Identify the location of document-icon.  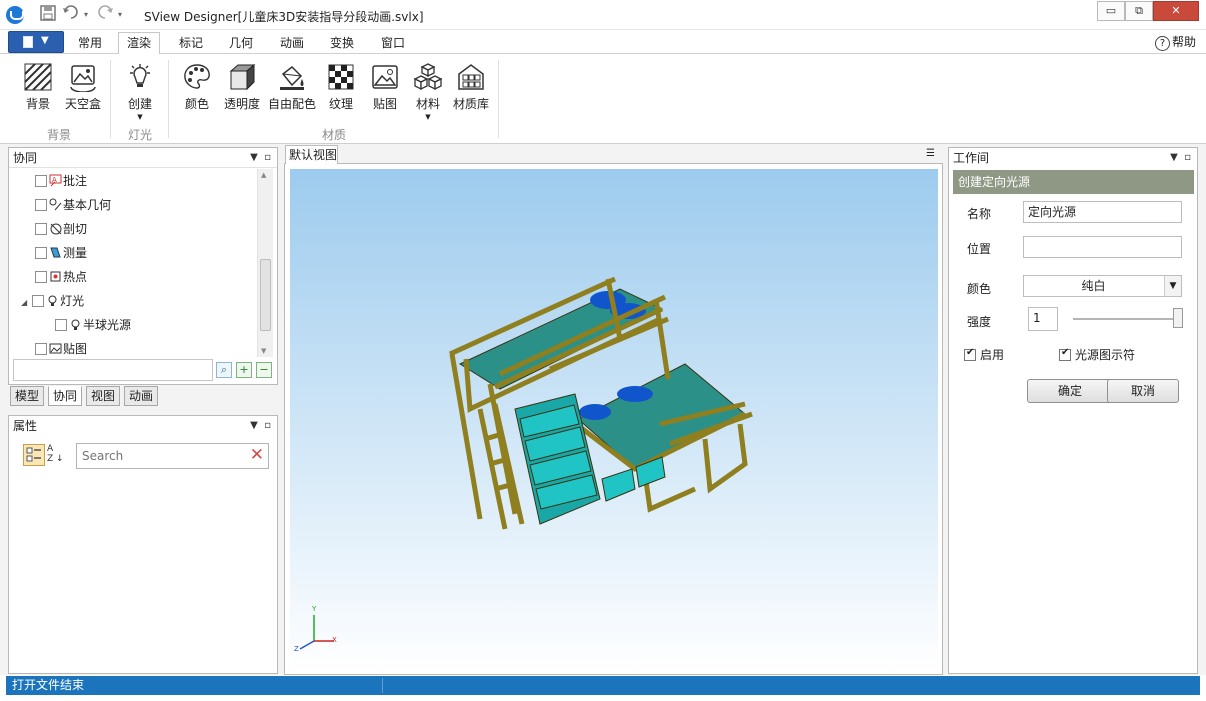
(28, 42).